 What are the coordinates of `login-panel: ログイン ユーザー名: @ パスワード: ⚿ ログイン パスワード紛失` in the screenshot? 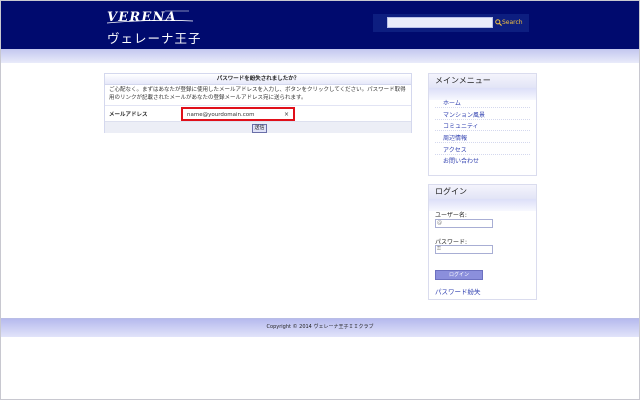 It's located at (482, 242).